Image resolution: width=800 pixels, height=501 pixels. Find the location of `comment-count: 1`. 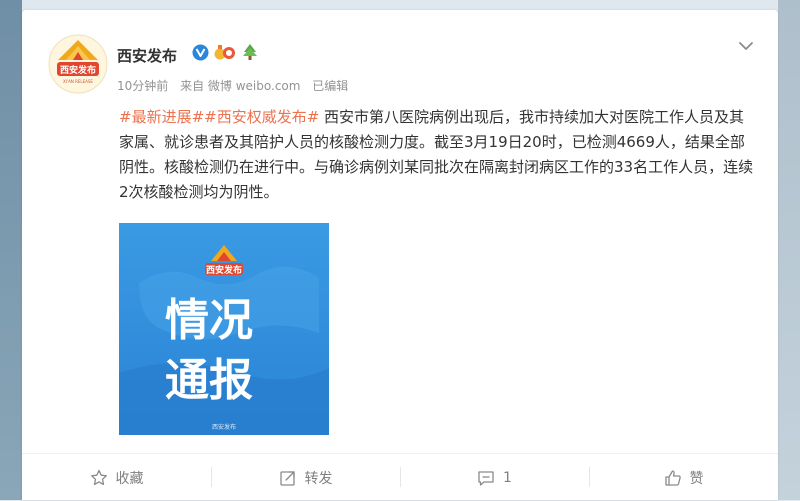

comment-count: 1 is located at coordinates (507, 477).